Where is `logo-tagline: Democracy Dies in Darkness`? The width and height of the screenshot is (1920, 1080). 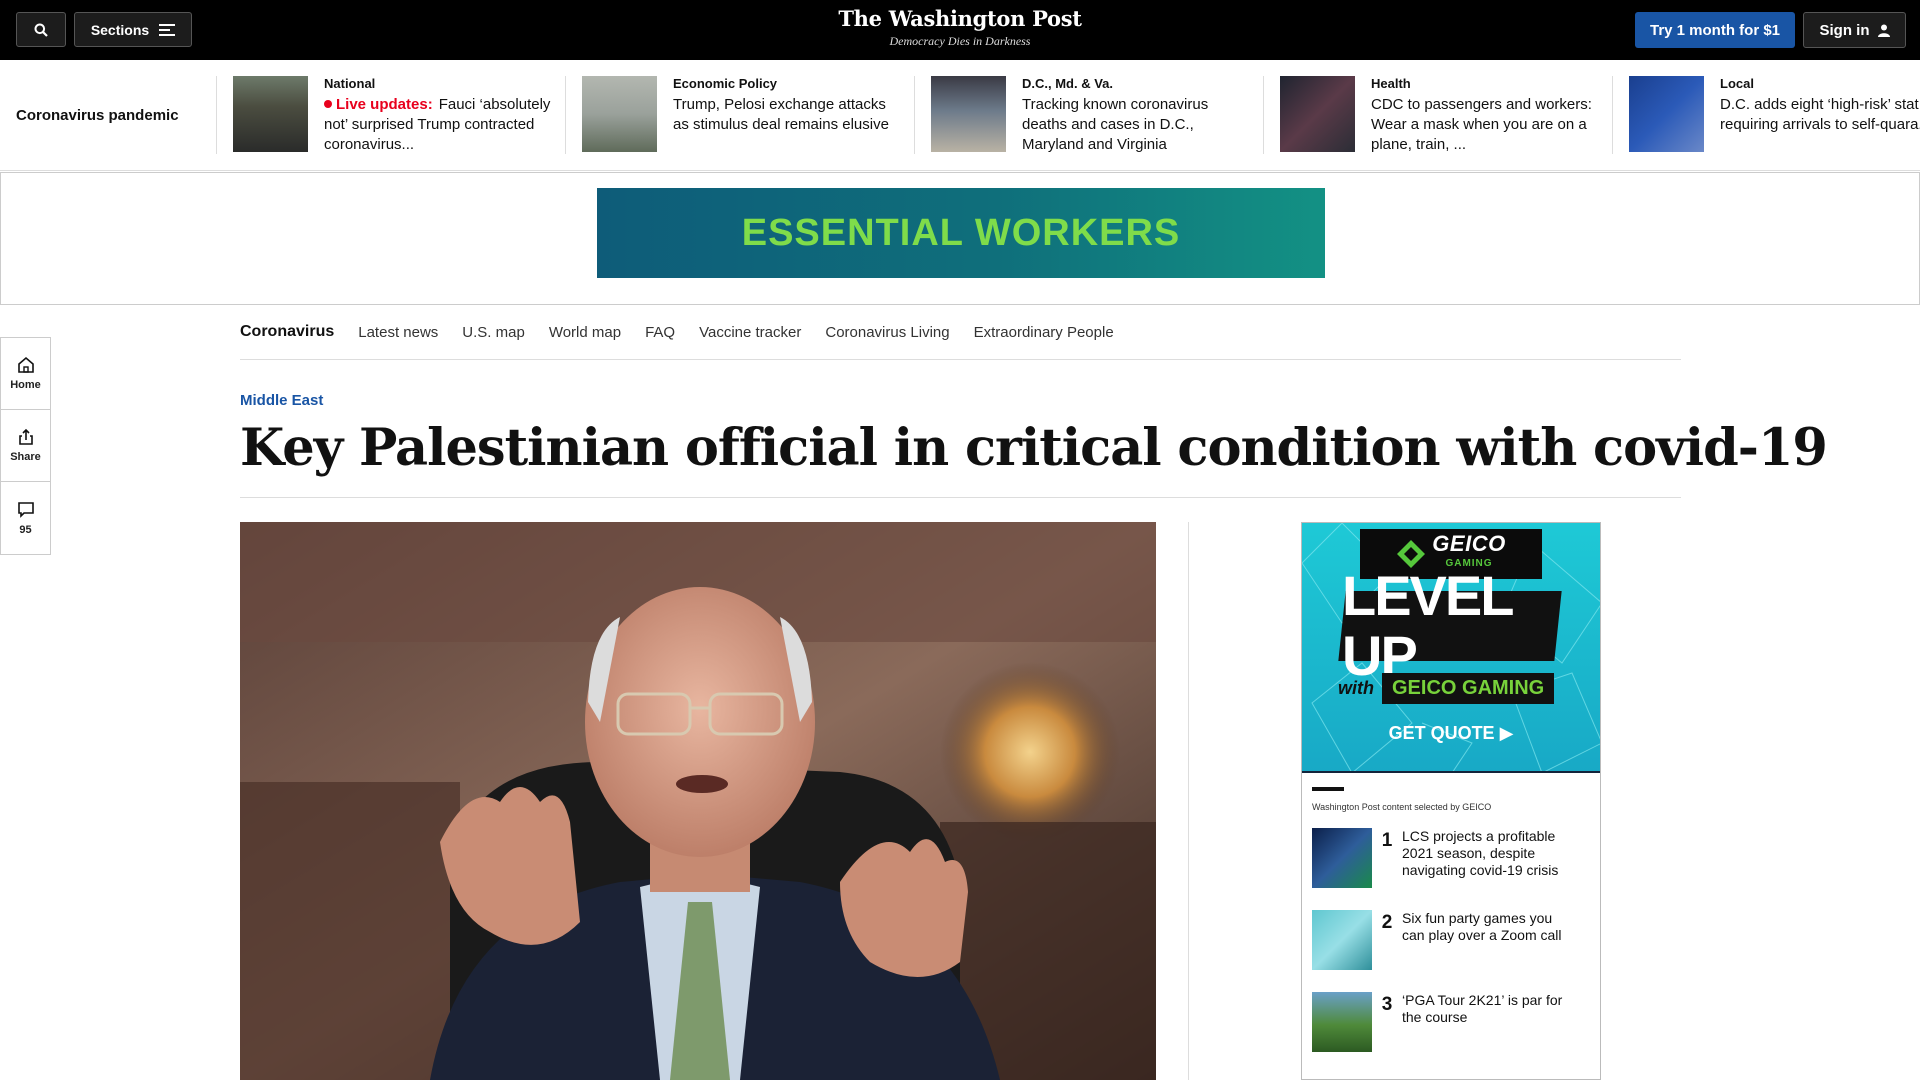
logo-tagline: Democracy Dies in Darkness is located at coordinates (960, 41).